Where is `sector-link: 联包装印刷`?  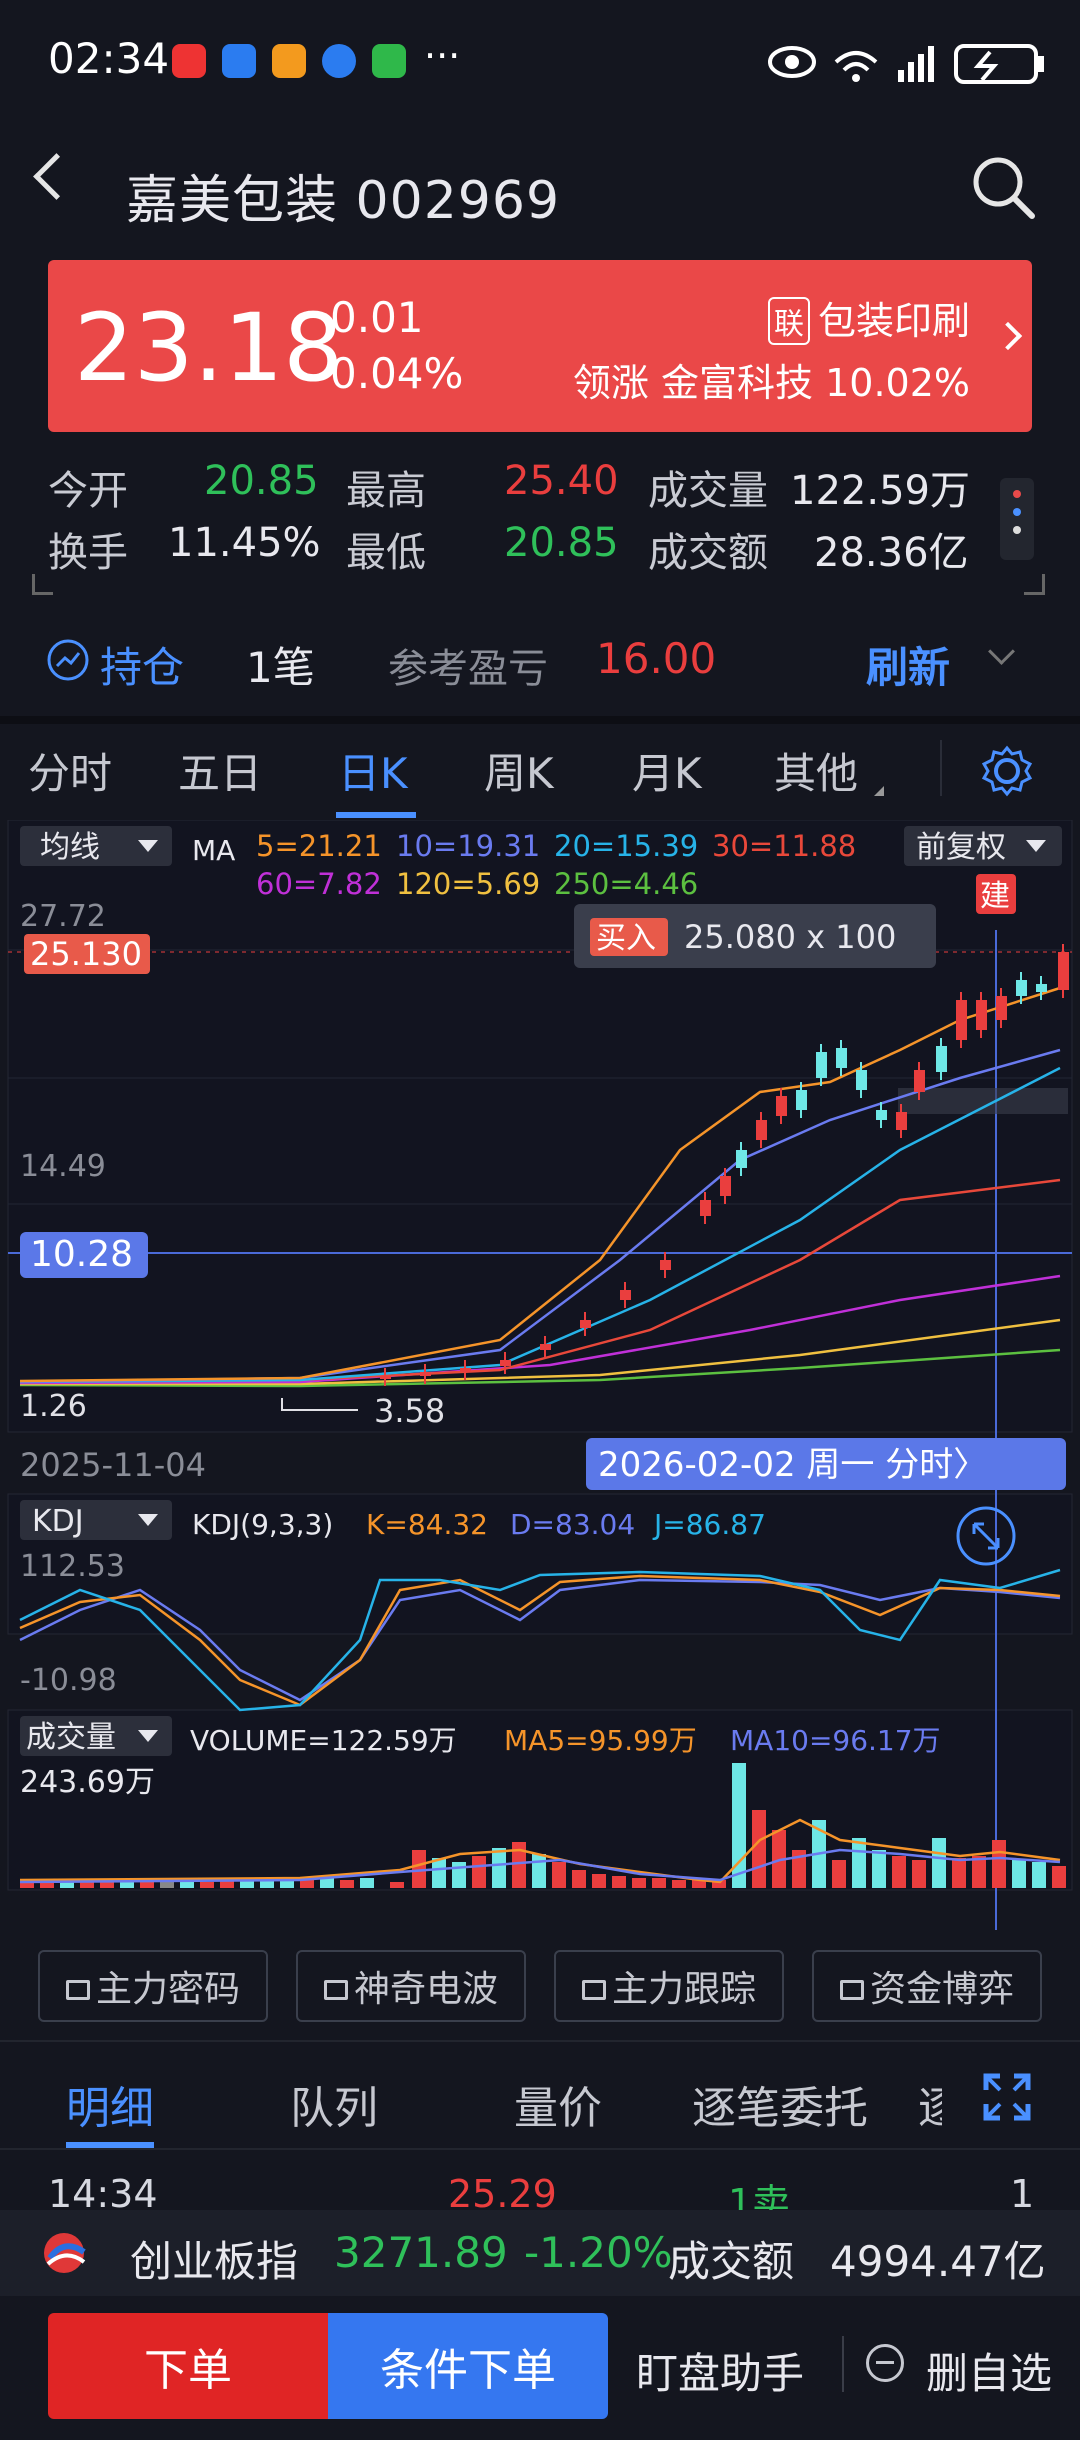
sector-link: 联包装印刷 is located at coordinates (868, 317).